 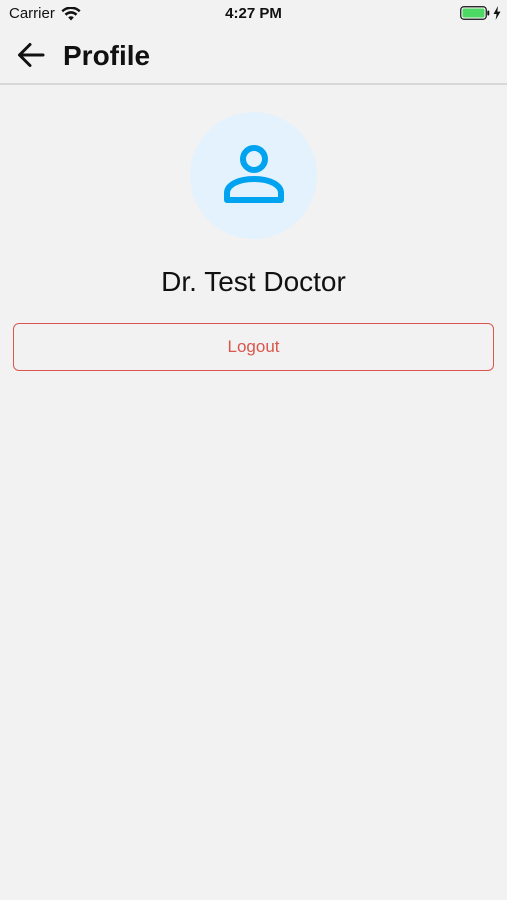 What do you see at coordinates (107, 55) in the screenshot?
I see `page-title: Profile` at bounding box center [107, 55].